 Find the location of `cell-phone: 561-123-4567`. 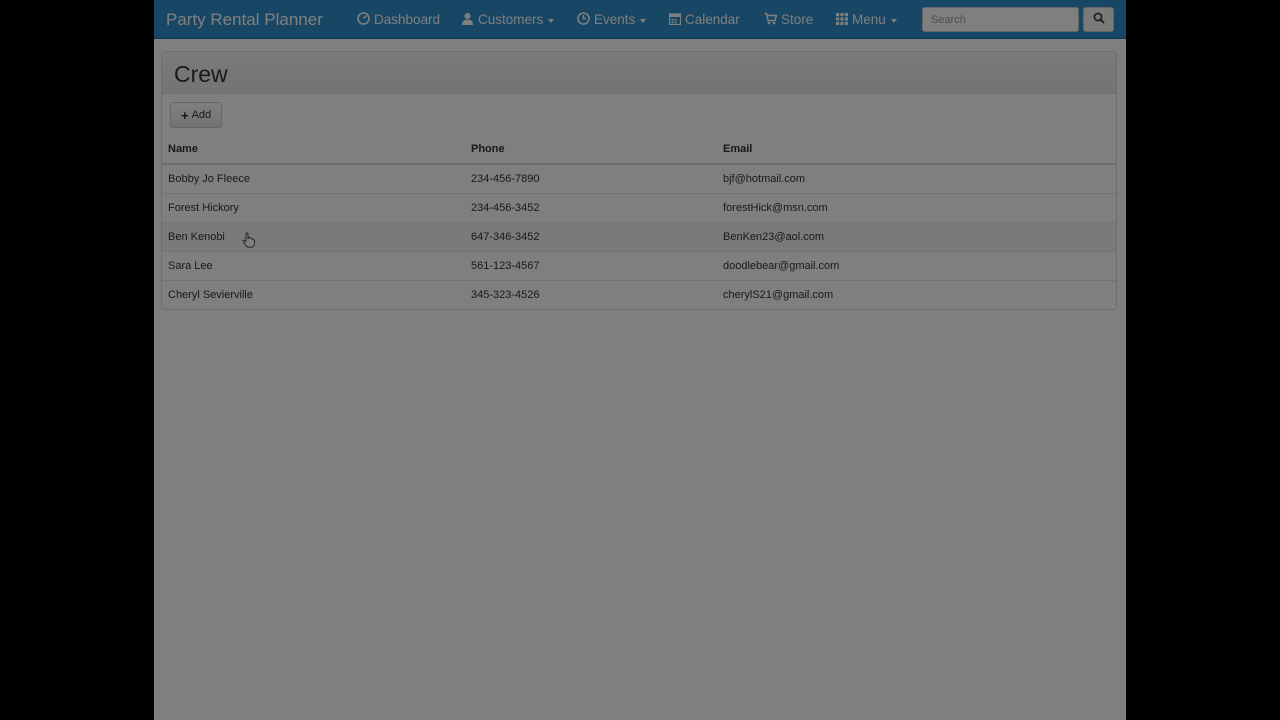

cell-phone: 561-123-4567 is located at coordinates (591, 265).